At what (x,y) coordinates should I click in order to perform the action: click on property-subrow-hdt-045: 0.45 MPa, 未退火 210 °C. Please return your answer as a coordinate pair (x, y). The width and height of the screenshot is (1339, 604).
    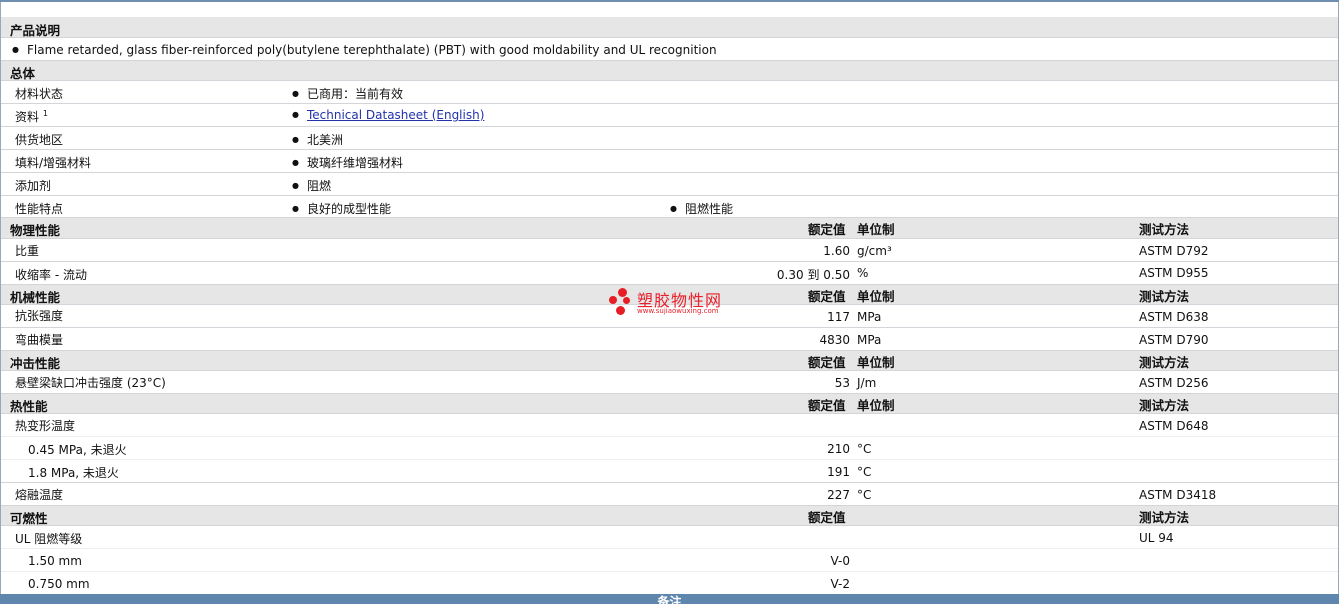
    Looking at the image, I should click on (669, 448).